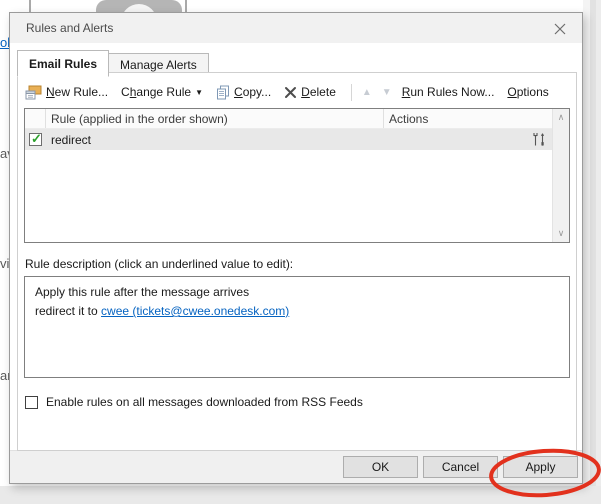 The width and height of the screenshot is (601, 504). I want to click on scroll-up-icon: ∧, so click(561, 117).